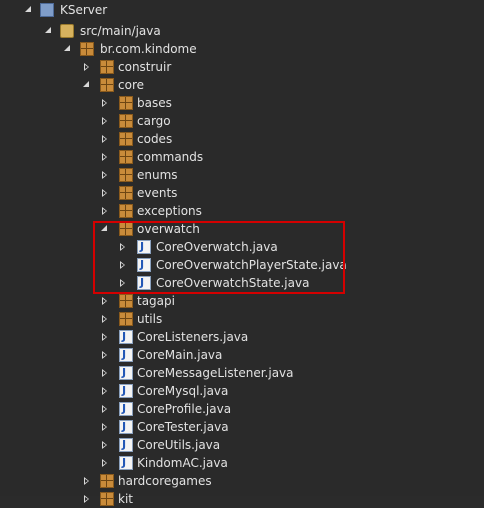 The image size is (484, 508). What do you see at coordinates (157, 175) in the screenshot?
I see `package-label: enums` at bounding box center [157, 175].